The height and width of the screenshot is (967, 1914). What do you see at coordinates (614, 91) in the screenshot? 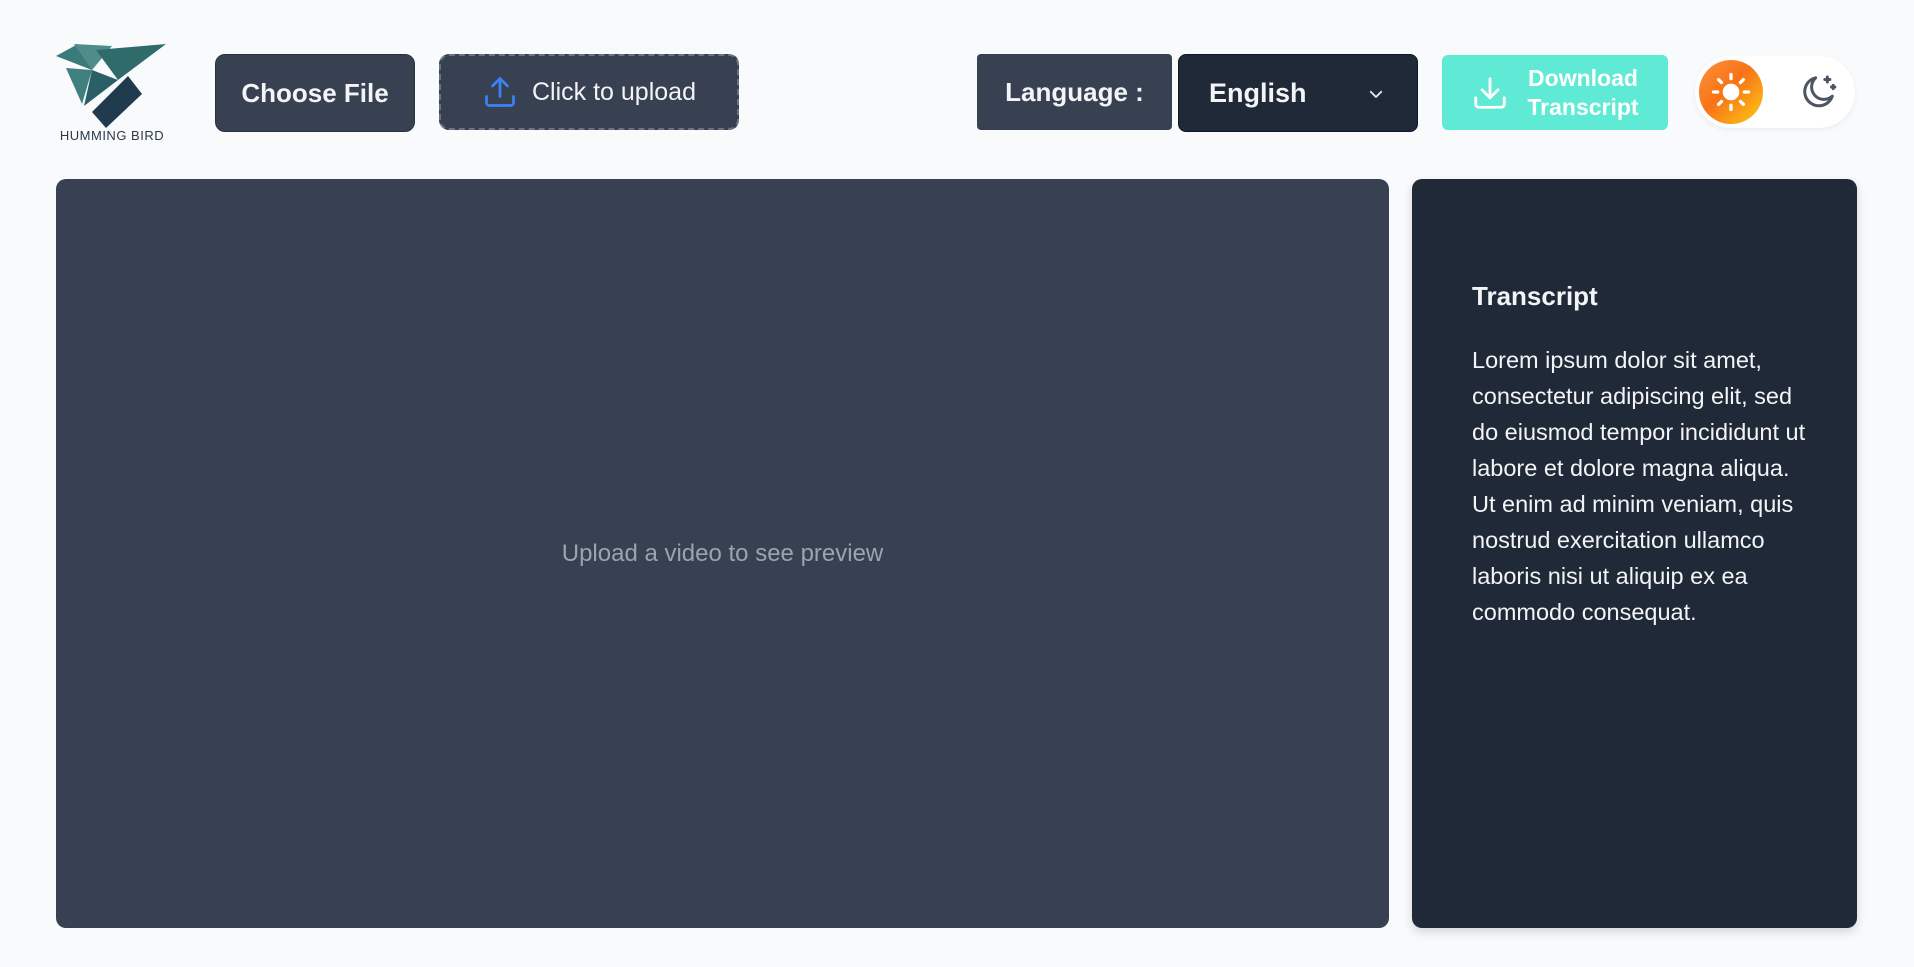
I see `upload-label: Click to upload` at bounding box center [614, 91].